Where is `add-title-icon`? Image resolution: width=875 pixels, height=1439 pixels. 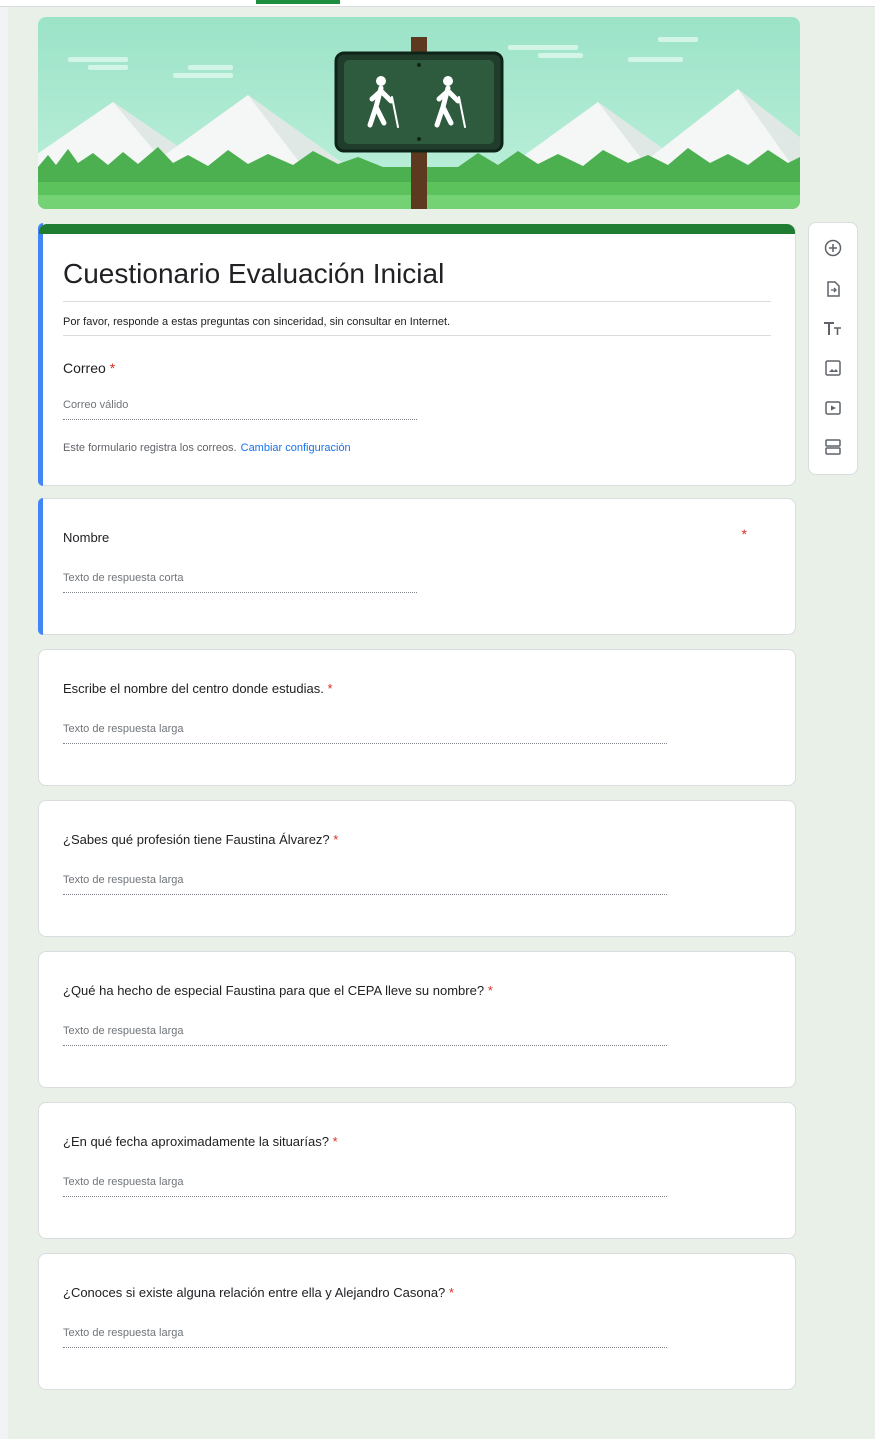 add-title-icon is located at coordinates (833, 329).